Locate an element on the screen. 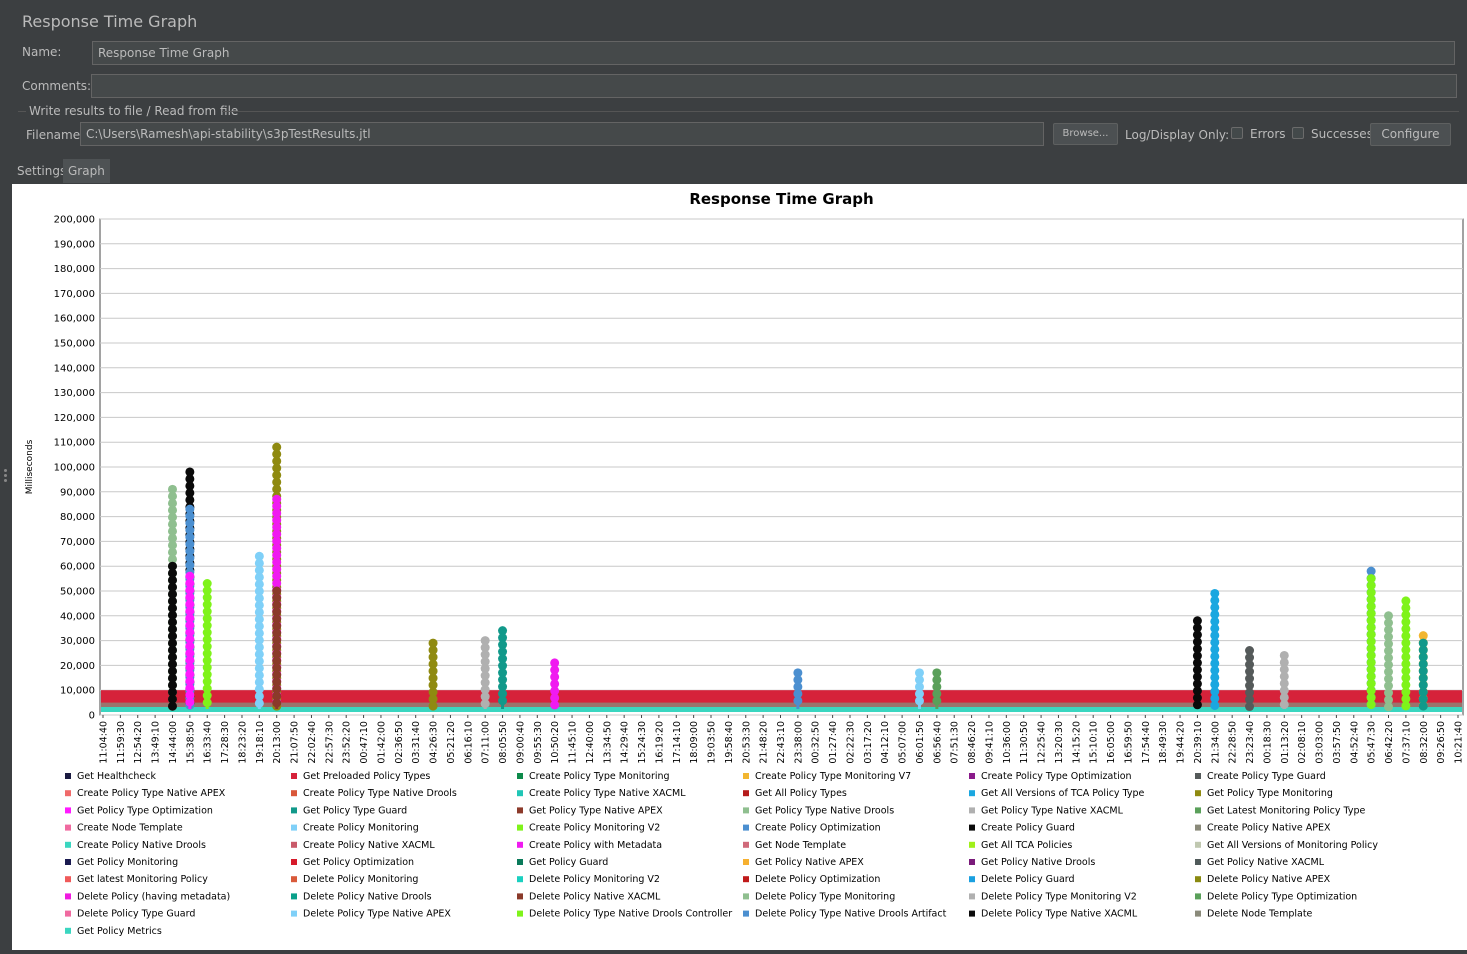  x-tick-label: 09:55:30 is located at coordinates (538, 742).